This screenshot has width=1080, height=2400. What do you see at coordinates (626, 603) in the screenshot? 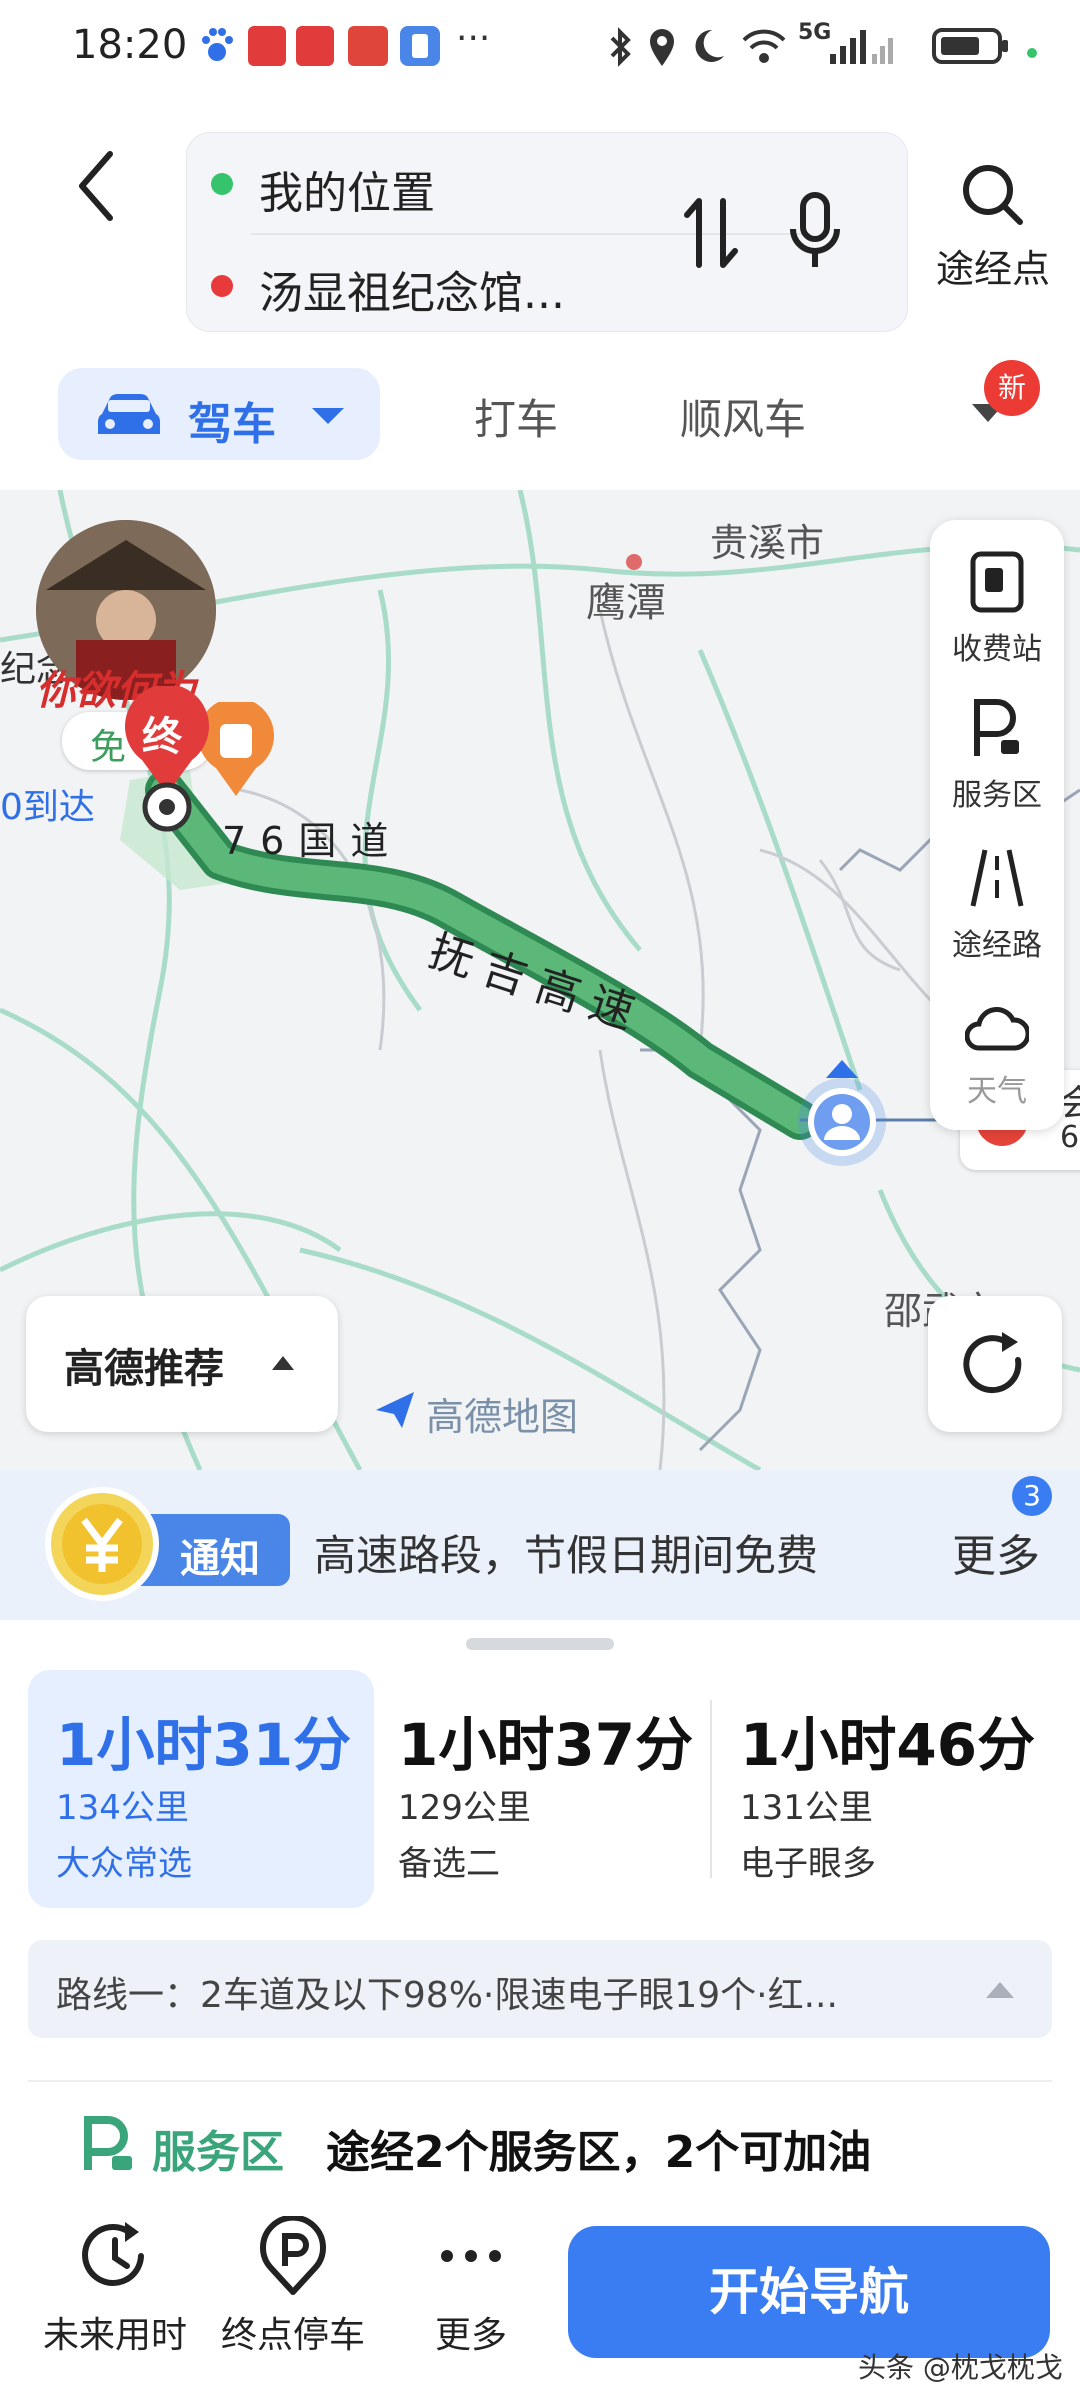
I see `map-label-yingtan: 鹰潭` at bounding box center [626, 603].